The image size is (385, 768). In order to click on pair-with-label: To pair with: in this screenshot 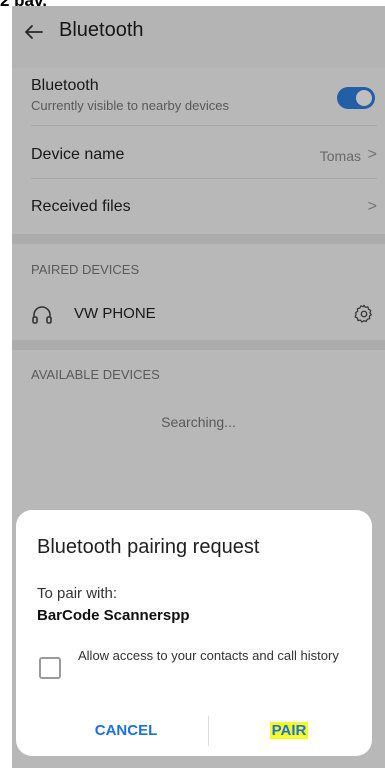, I will do `click(77, 593)`.